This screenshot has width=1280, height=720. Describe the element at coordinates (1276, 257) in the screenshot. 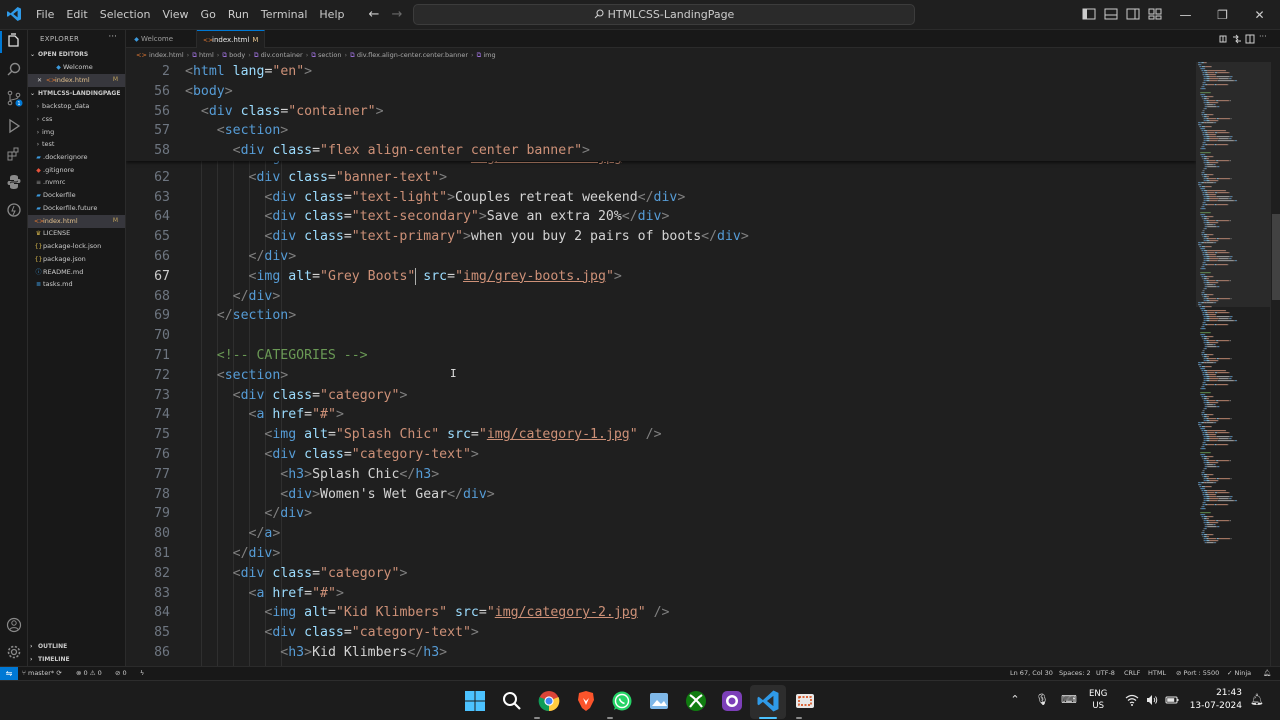

I see `scrollbar-thumb` at that location.